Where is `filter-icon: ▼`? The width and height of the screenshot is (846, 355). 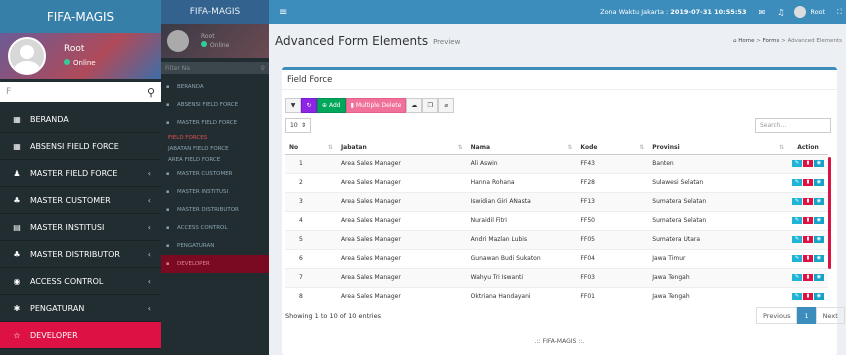
filter-icon: ▼ is located at coordinates (293, 105).